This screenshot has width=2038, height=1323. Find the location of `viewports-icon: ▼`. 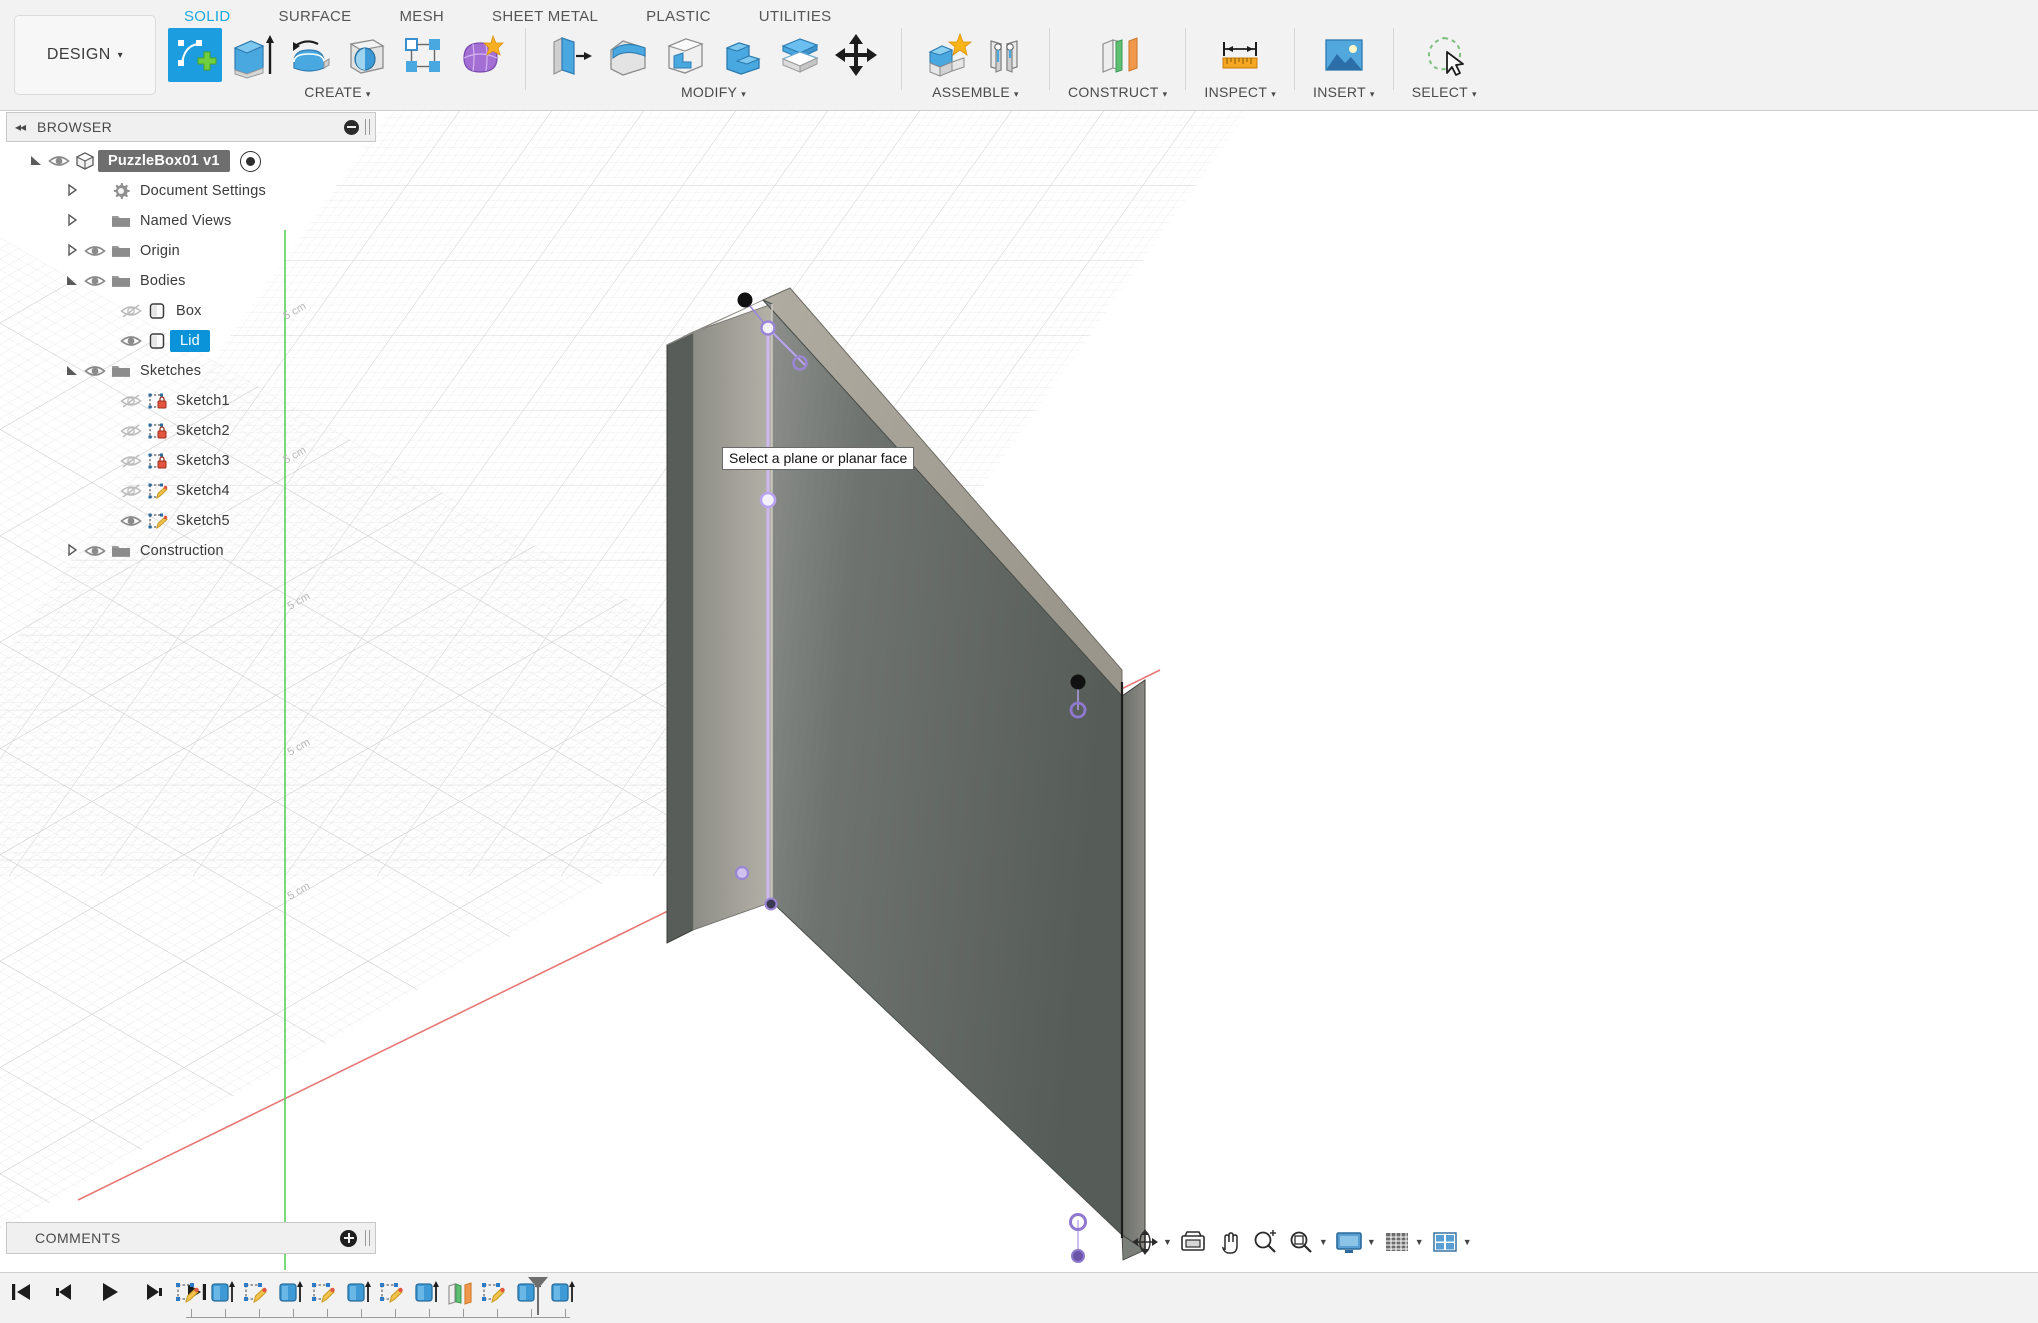

viewports-icon: ▼ is located at coordinates (1451, 1242).